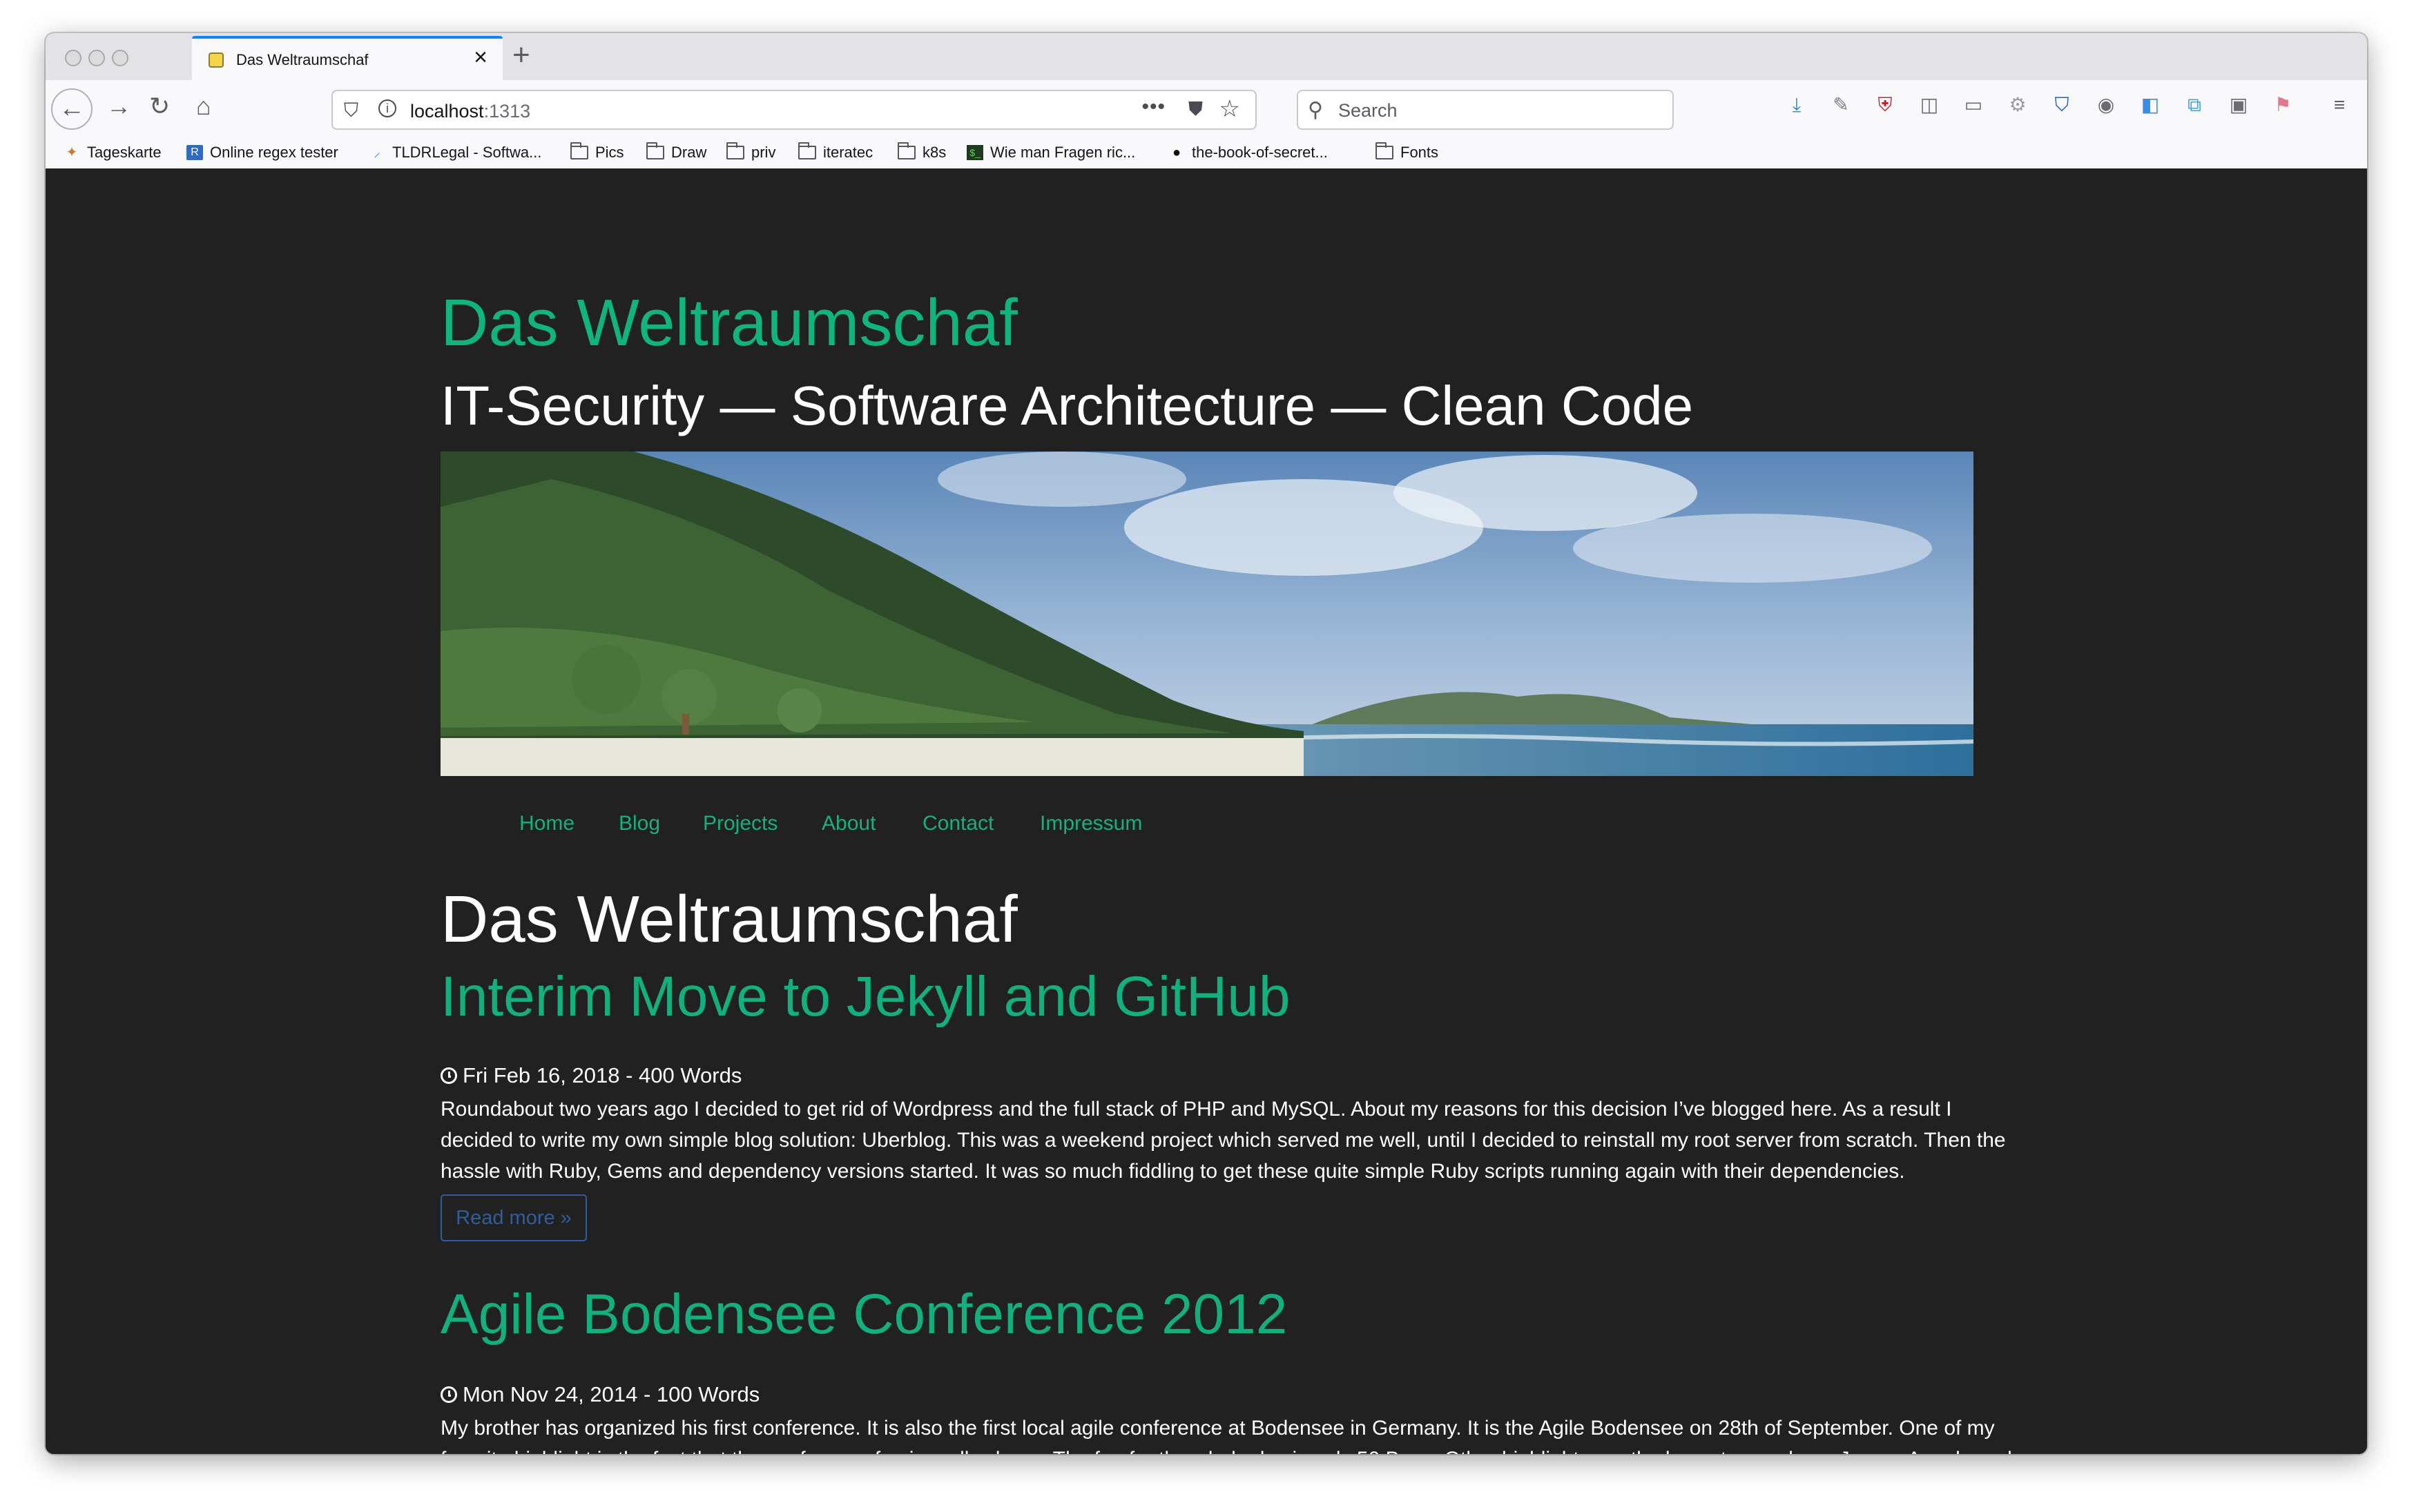  I want to click on extension-gear-icon: ⚙, so click(2018, 105).